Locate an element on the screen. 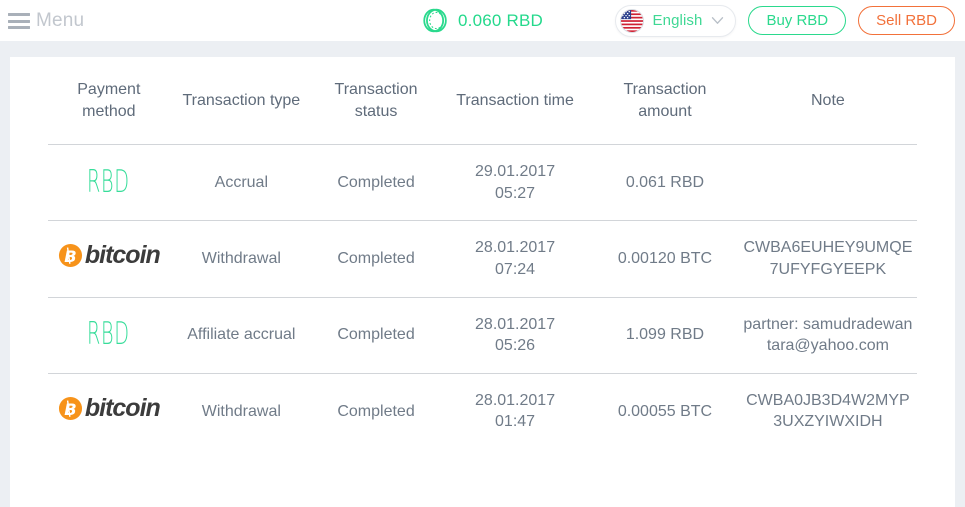 This screenshot has width=965, height=507. top-bar-right: English Buy RBD Sell RBD is located at coordinates (784, 20).